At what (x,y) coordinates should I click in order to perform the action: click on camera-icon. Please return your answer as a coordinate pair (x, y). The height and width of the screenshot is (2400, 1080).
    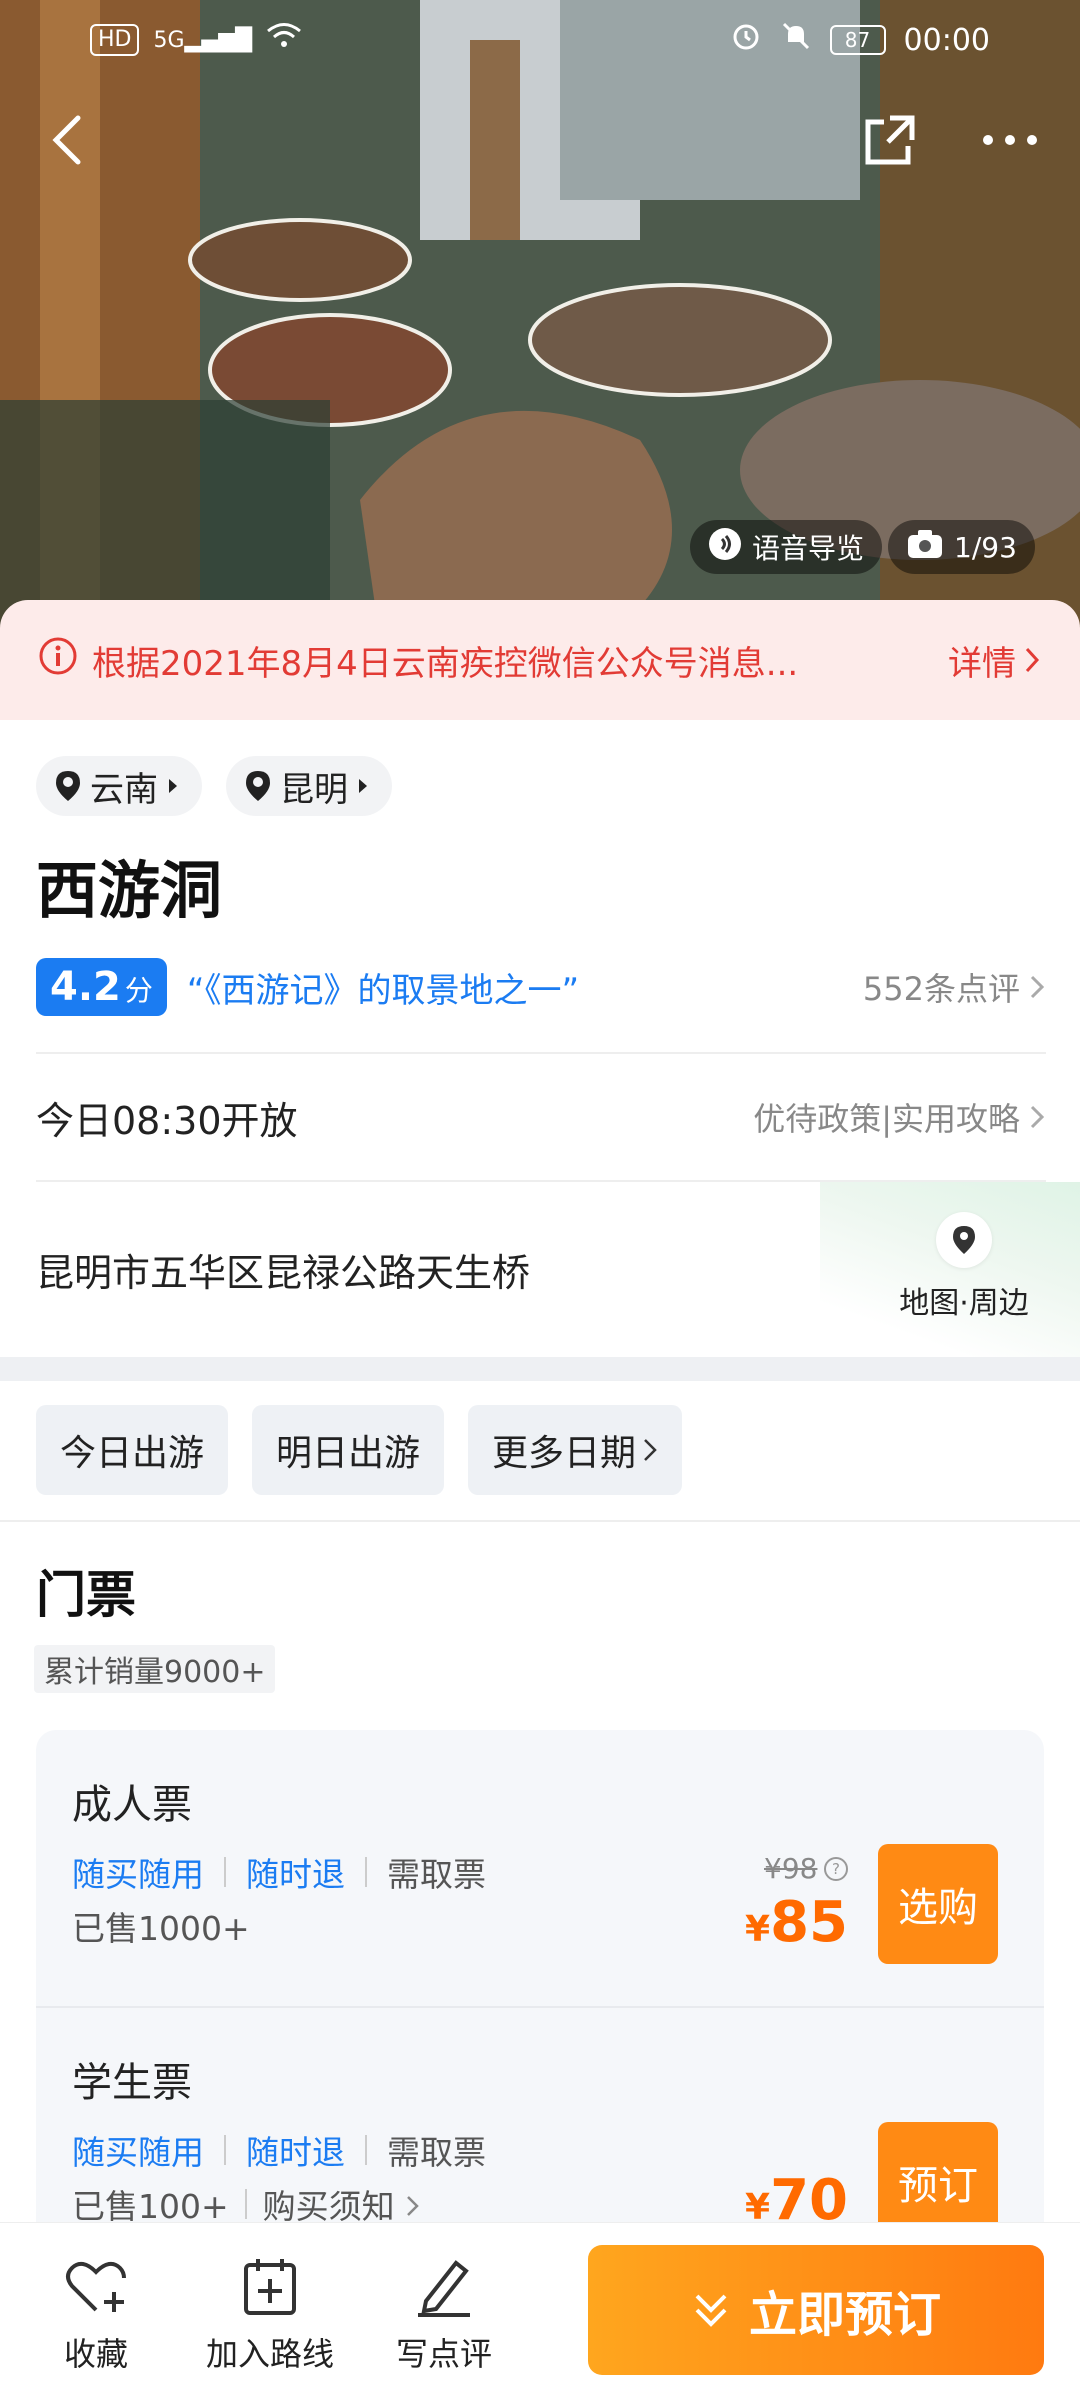
    Looking at the image, I should click on (925, 547).